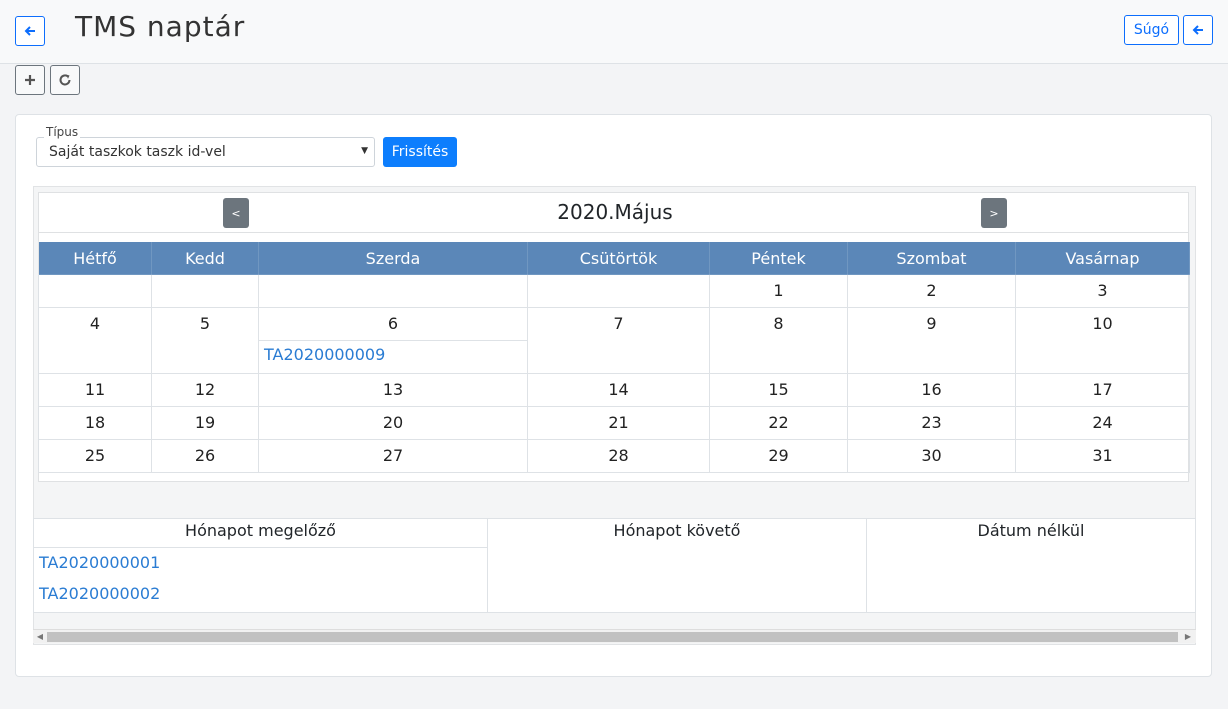 The width and height of the screenshot is (1228, 709). I want to click on day-cell: 22, so click(778, 423).